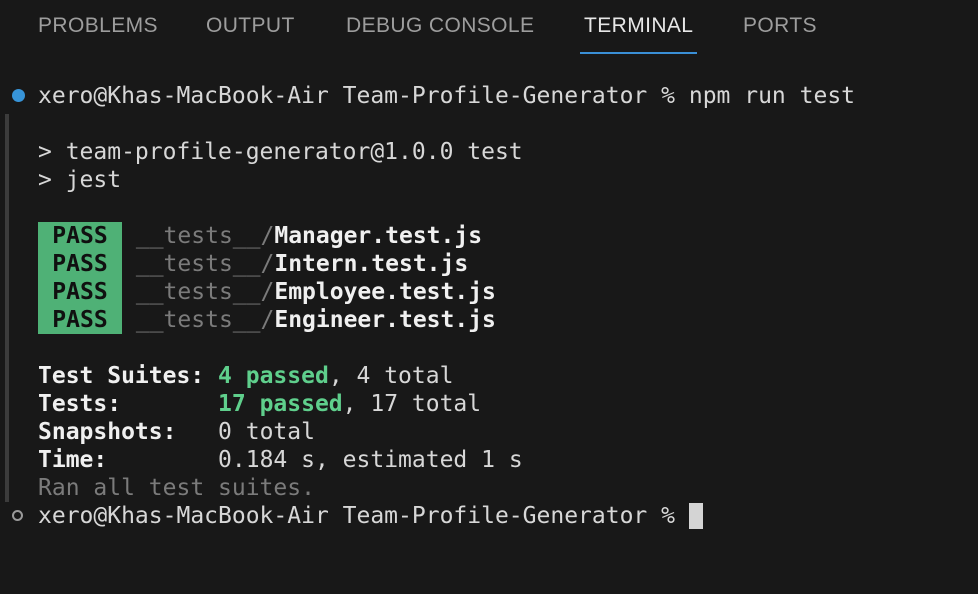  I want to click on summary-suites: Test Suites: 4 passed, 4 total, so click(245, 376).